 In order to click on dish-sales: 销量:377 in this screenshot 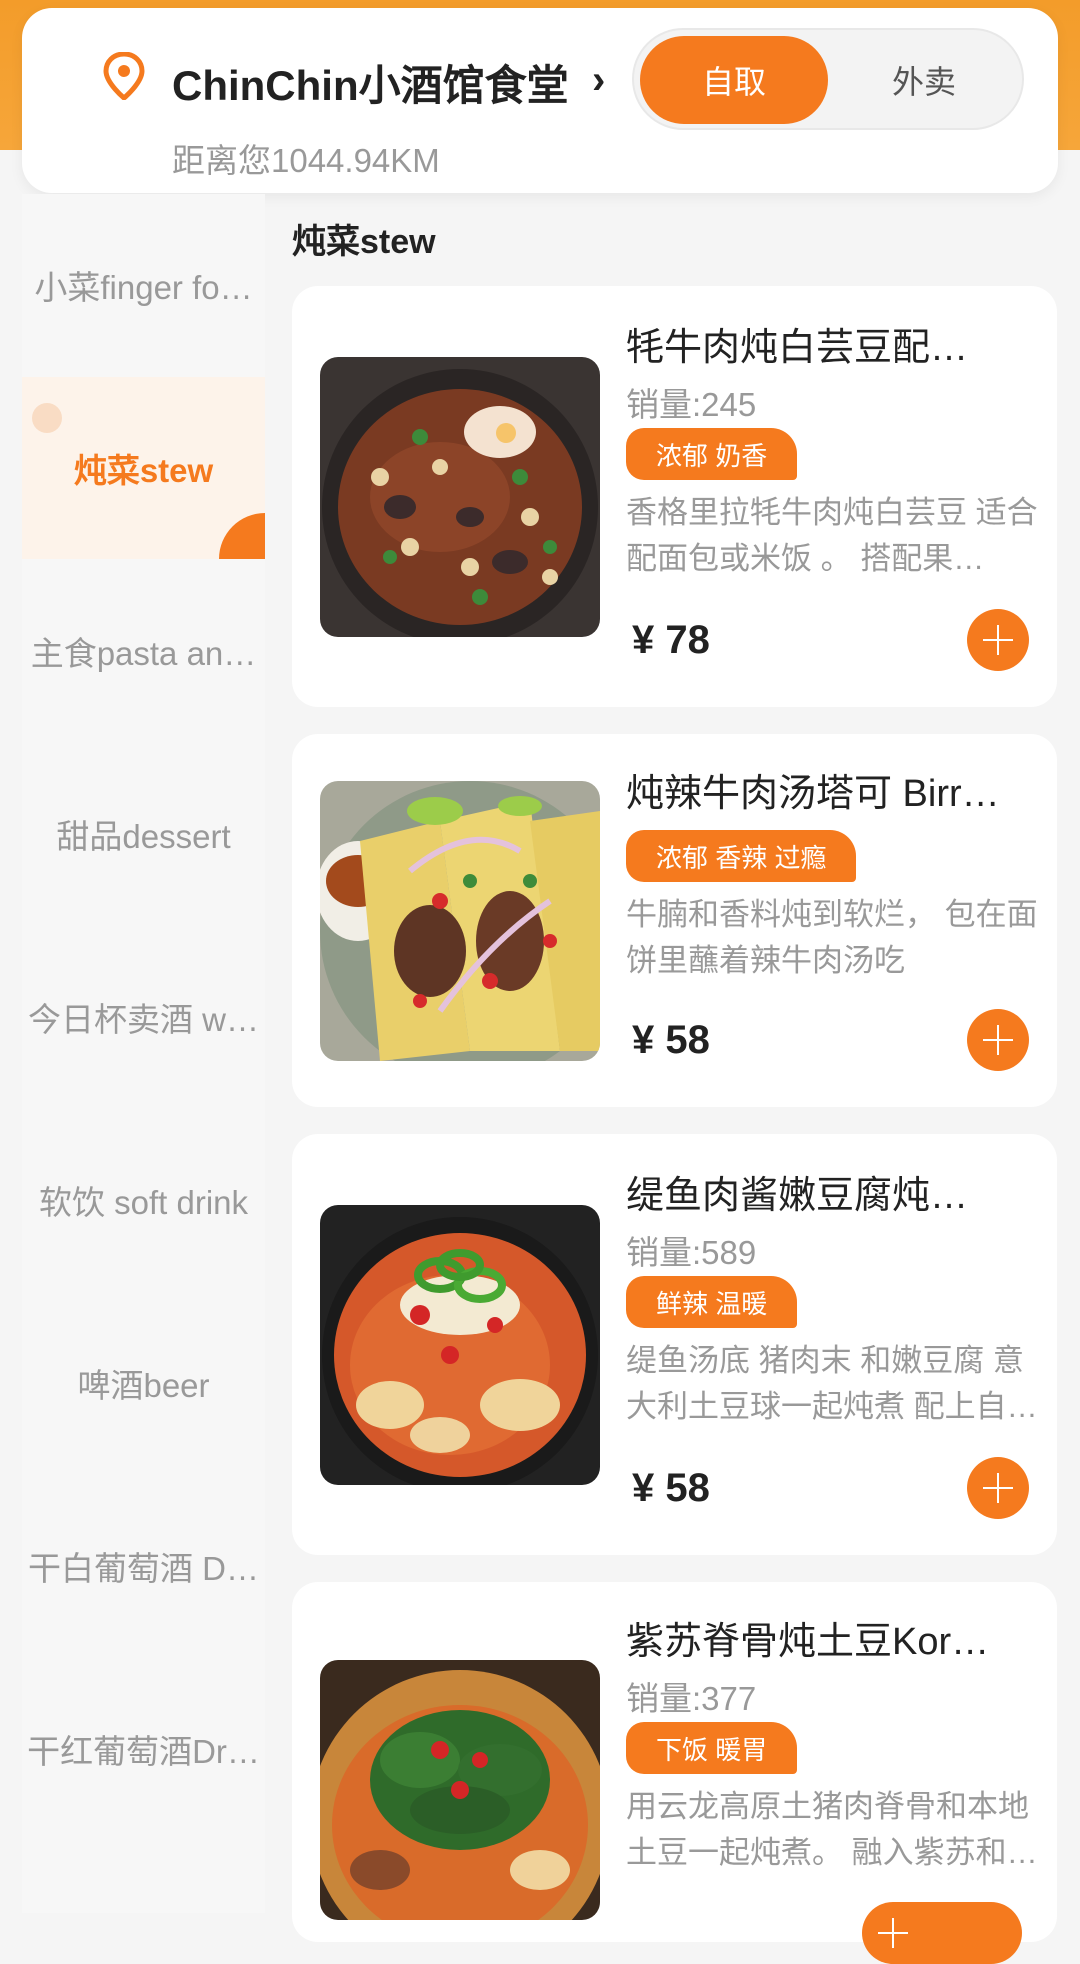, I will do `click(691, 1698)`.